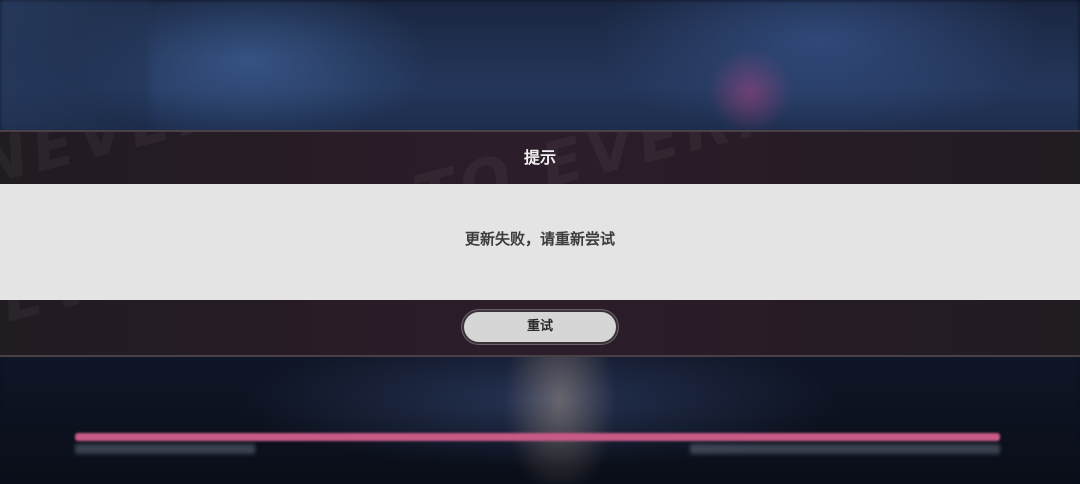 This screenshot has height=484, width=1080. Describe the element at coordinates (845, 449) in the screenshot. I see `blurred-status-text-right` at that location.